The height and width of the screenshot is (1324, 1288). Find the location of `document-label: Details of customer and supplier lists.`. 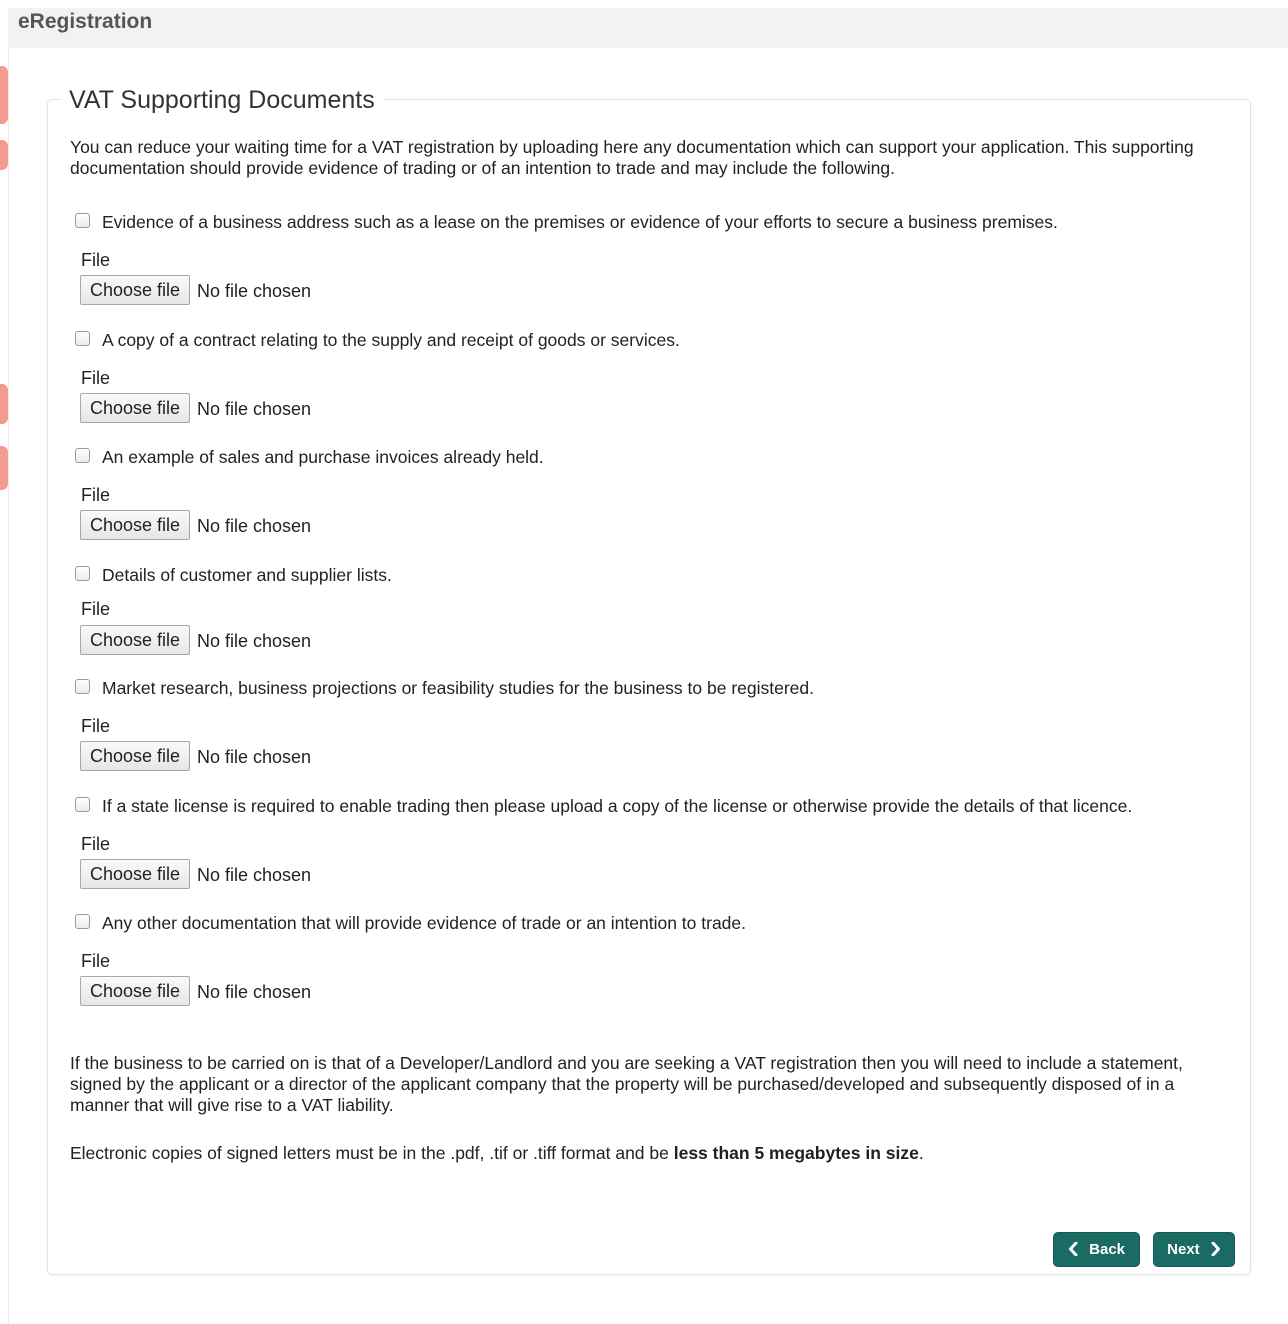

document-label: Details of customer and supplier lists. is located at coordinates (247, 575).